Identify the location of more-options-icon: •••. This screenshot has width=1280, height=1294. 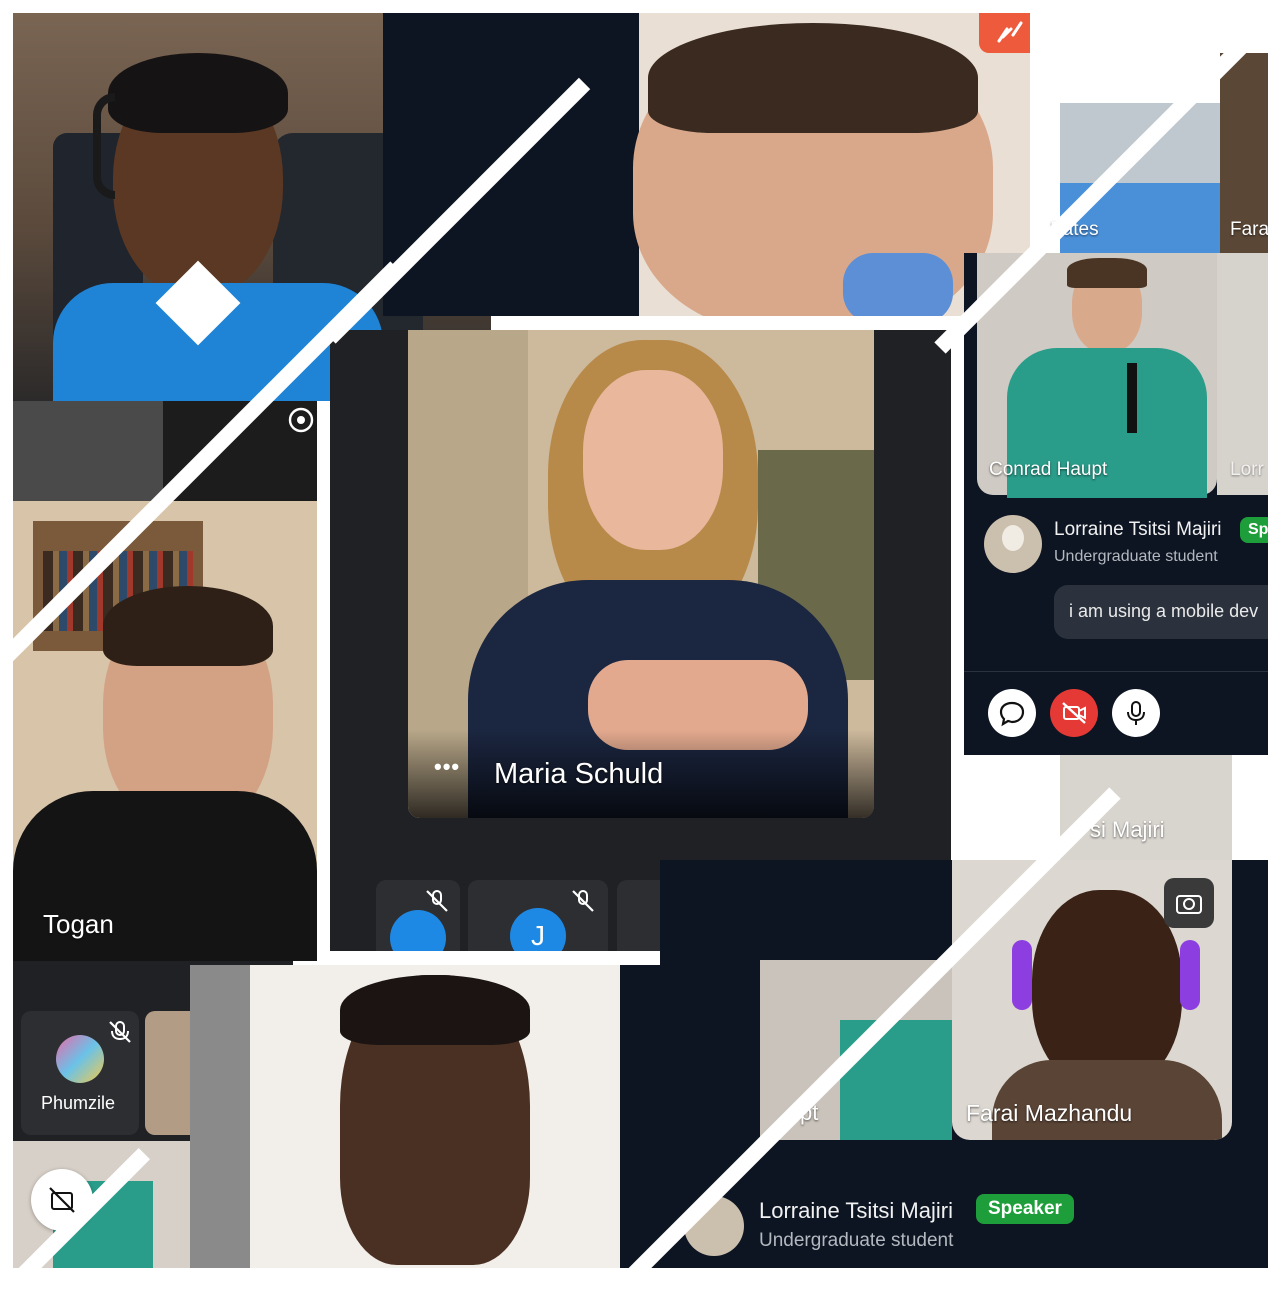
(447, 767).